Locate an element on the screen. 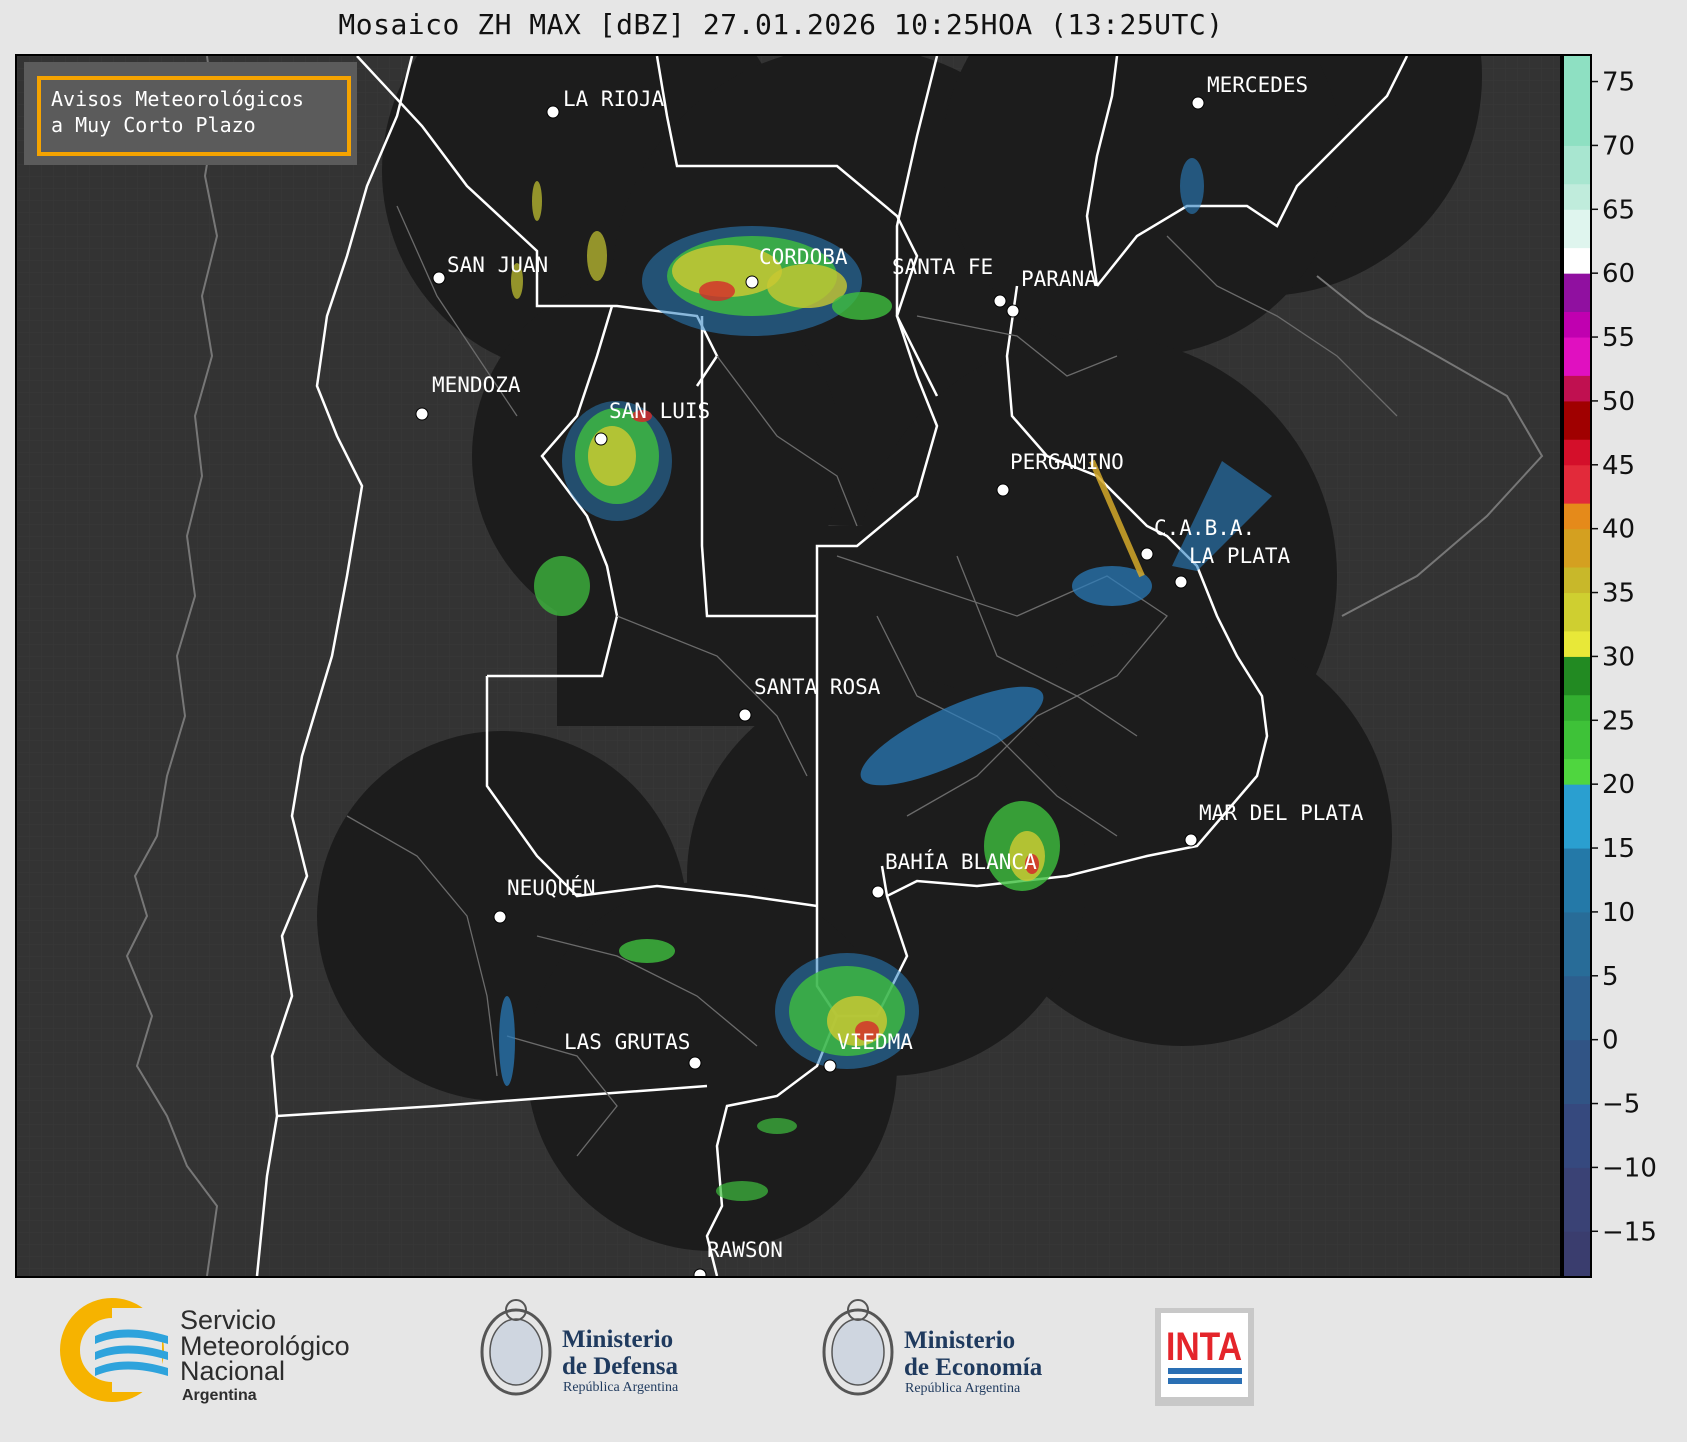 The height and width of the screenshot is (1442, 1687). city-label-mendoza: MENDOZA is located at coordinates (476, 385).